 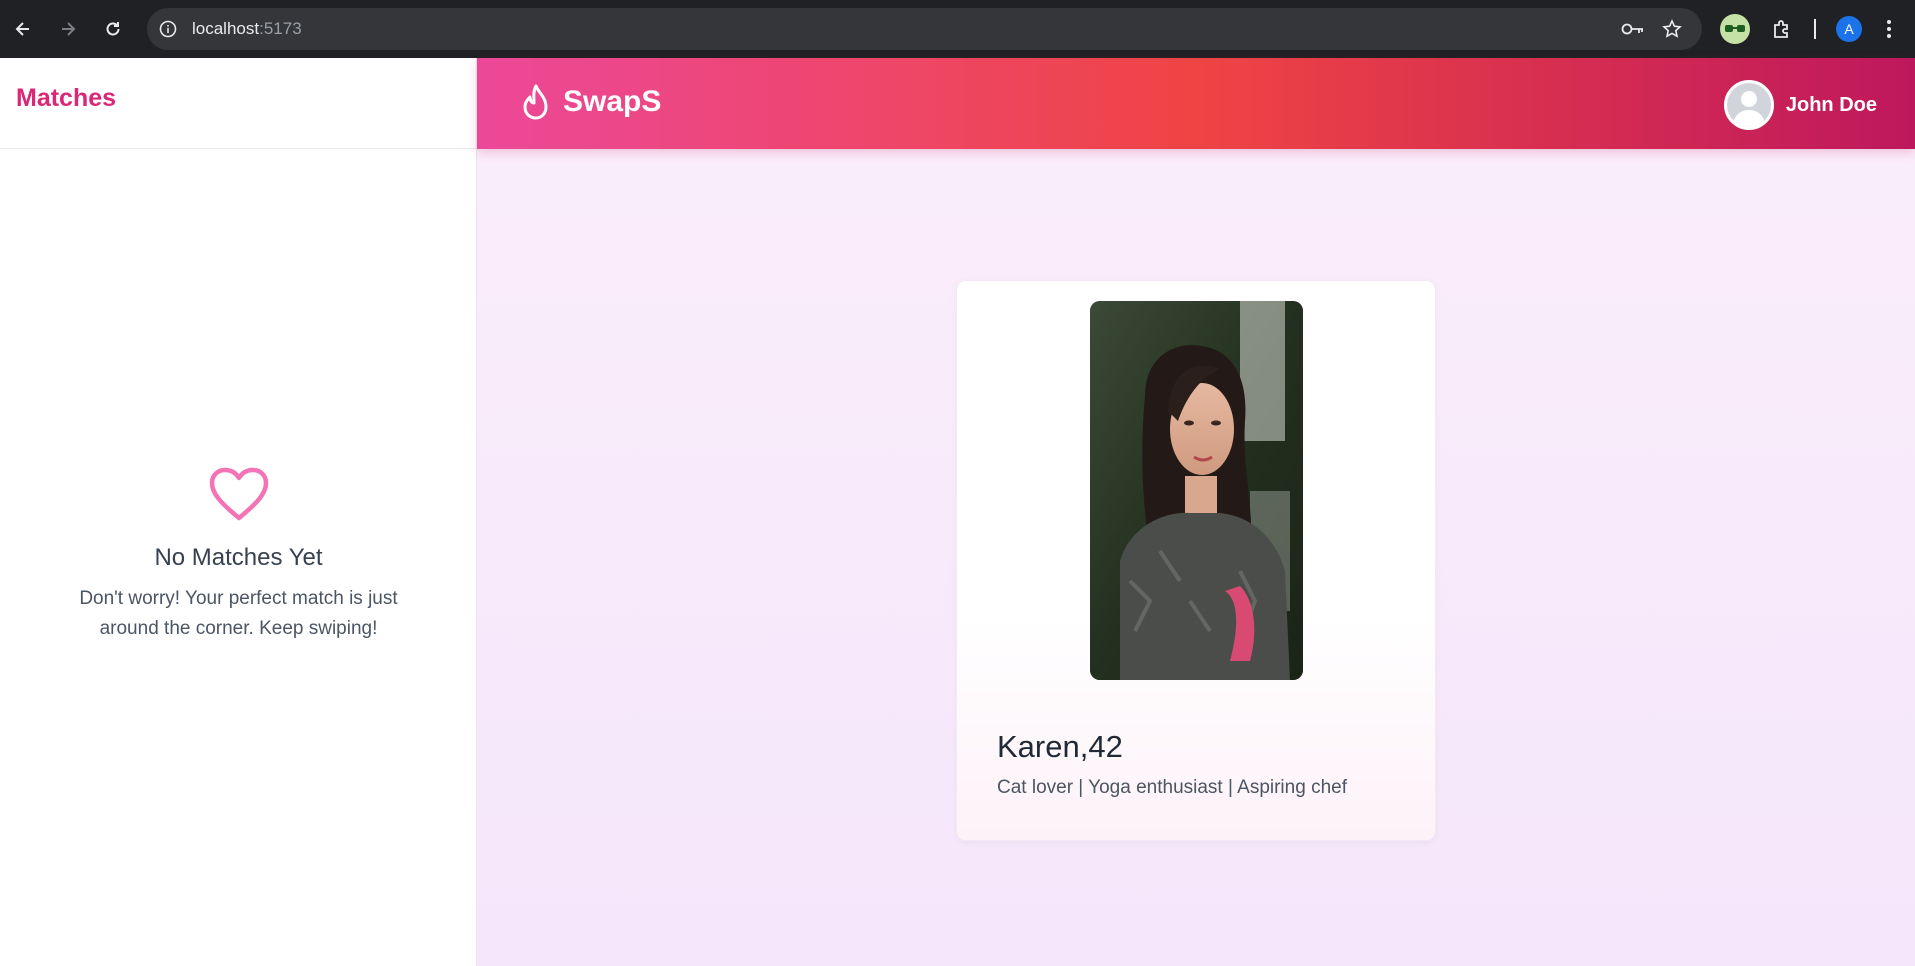 What do you see at coordinates (1831, 104) in the screenshot?
I see `user-name: John Doe` at bounding box center [1831, 104].